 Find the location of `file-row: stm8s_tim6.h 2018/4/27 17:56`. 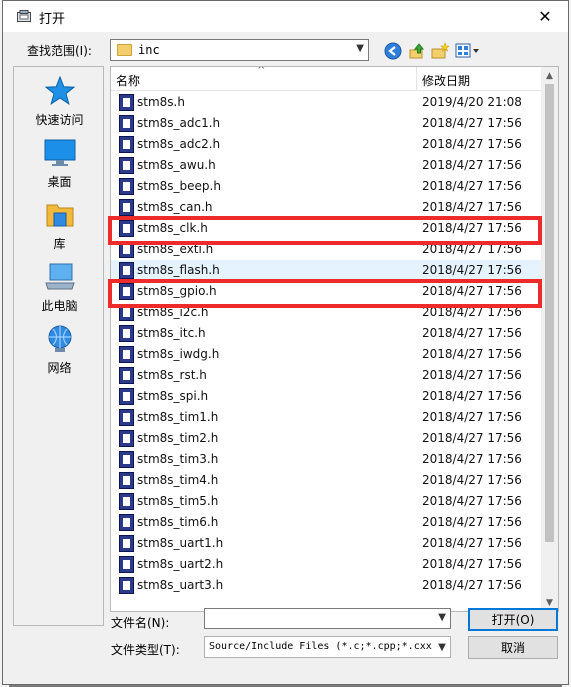

file-row: stm8s_tim6.h 2018/4/27 17:56 is located at coordinates (327, 522).